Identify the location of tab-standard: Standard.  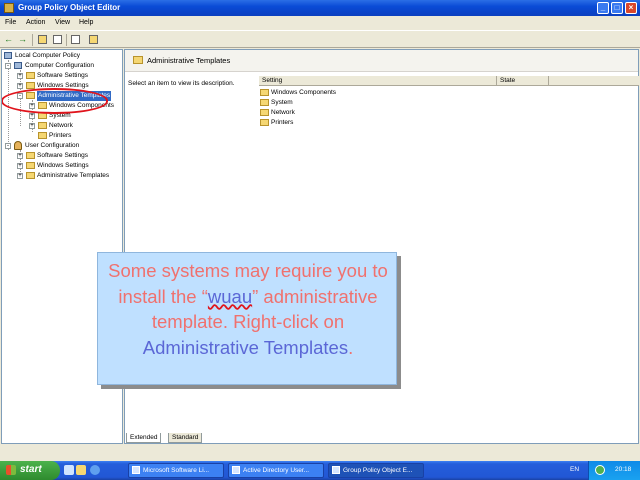
(185, 438).